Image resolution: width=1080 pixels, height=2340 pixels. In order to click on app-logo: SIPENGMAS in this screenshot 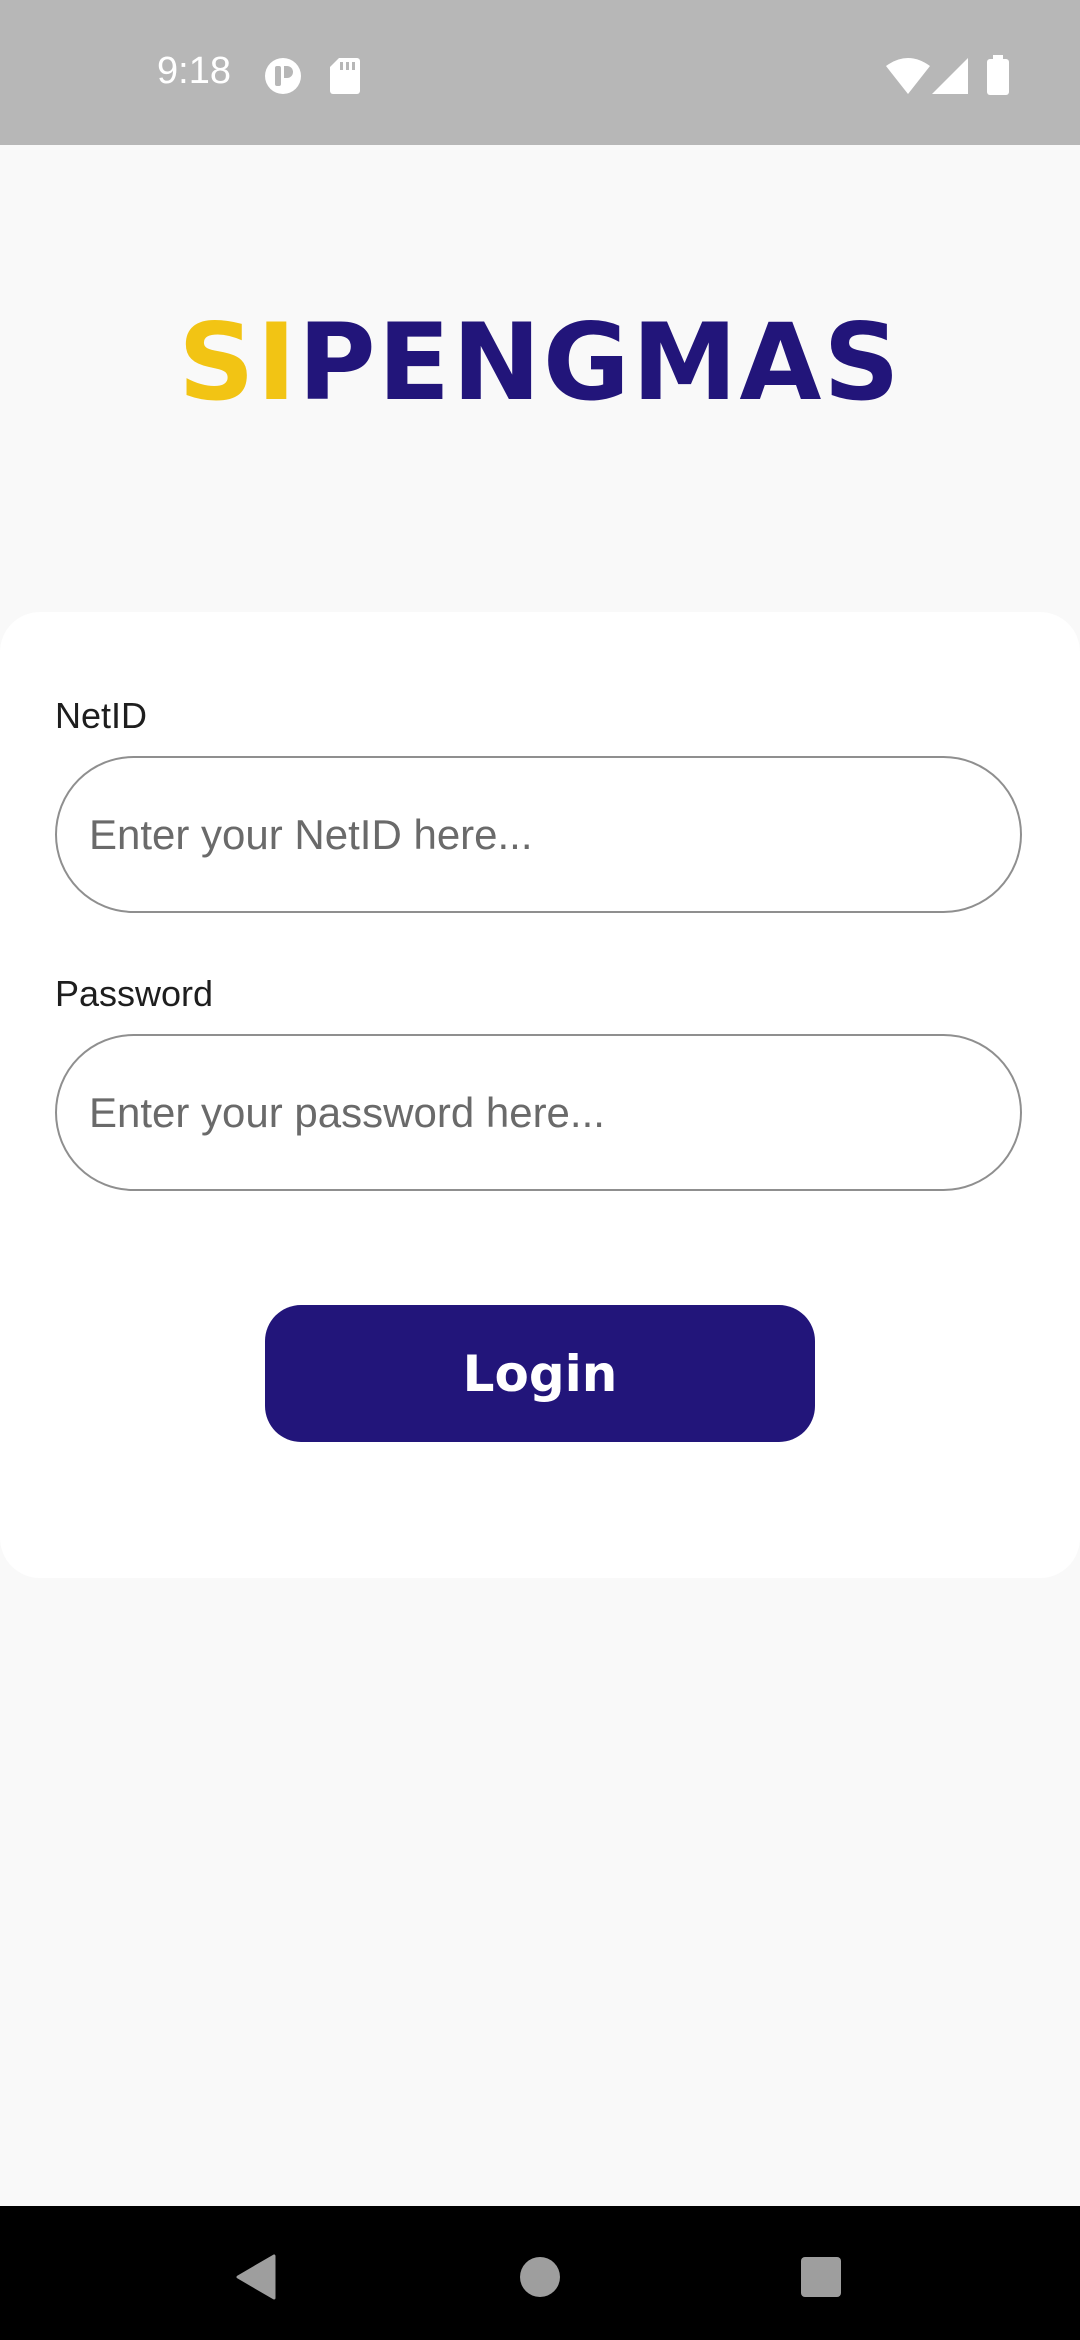, I will do `click(540, 363)`.